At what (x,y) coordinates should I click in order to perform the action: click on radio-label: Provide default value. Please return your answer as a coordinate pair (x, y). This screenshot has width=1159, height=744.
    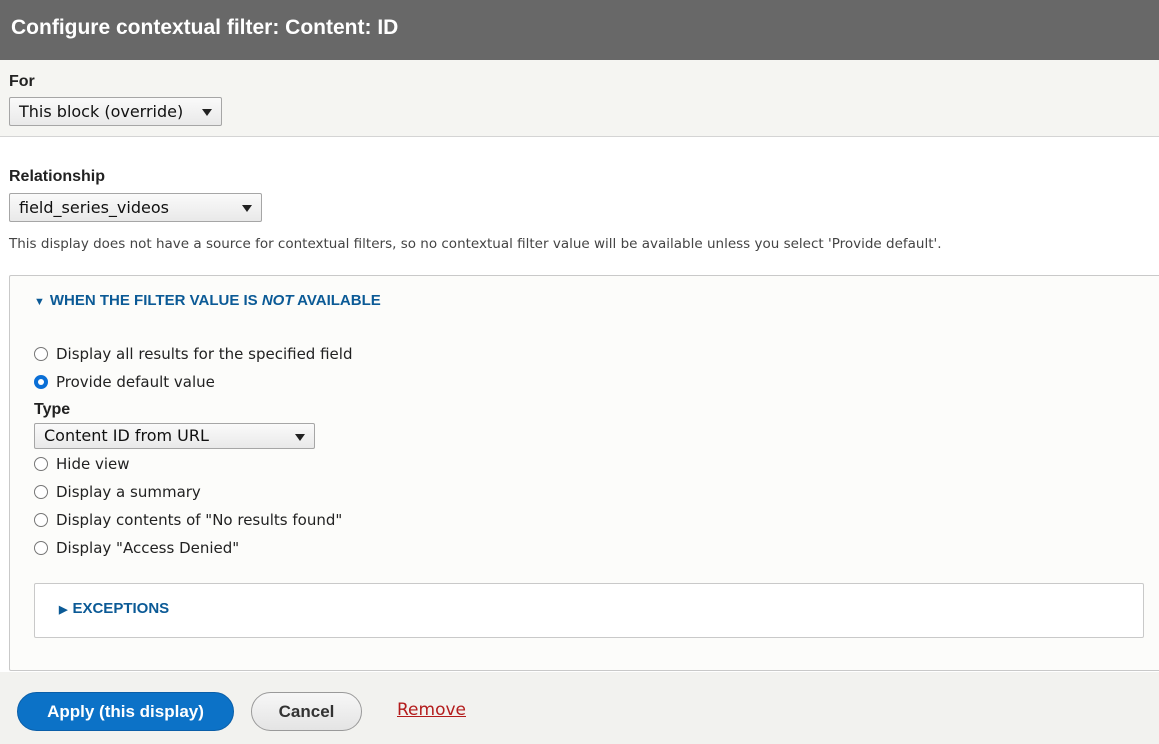
    Looking at the image, I should click on (135, 382).